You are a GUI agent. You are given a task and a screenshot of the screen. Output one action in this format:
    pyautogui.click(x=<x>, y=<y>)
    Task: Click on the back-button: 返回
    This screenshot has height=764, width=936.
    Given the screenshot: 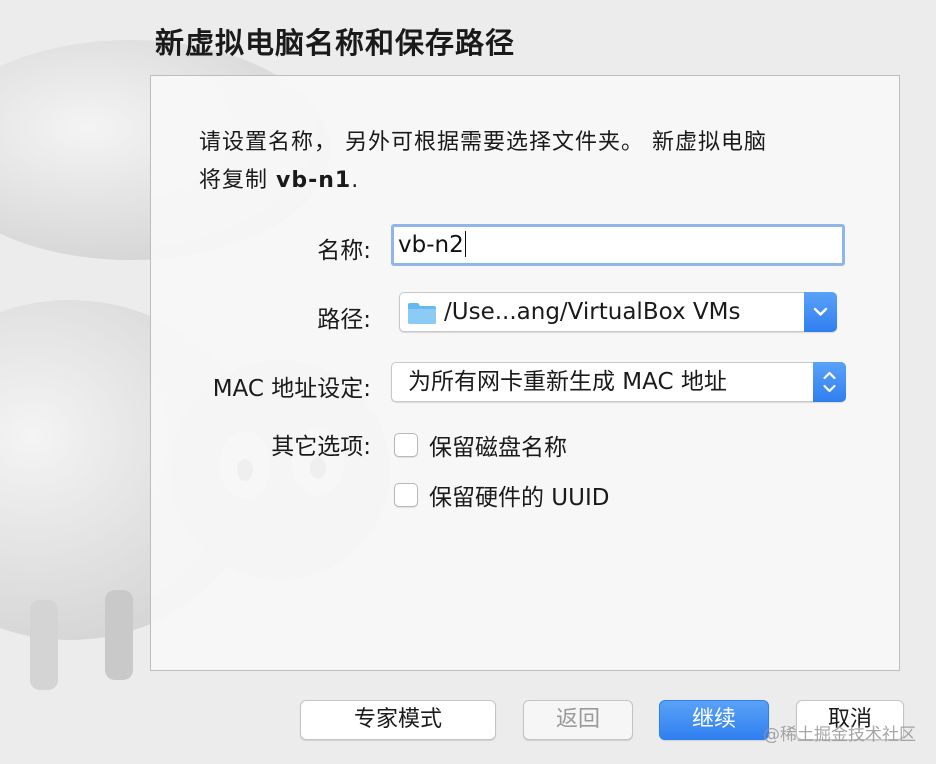 What is the action you would take?
    pyautogui.click(x=578, y=720)
    